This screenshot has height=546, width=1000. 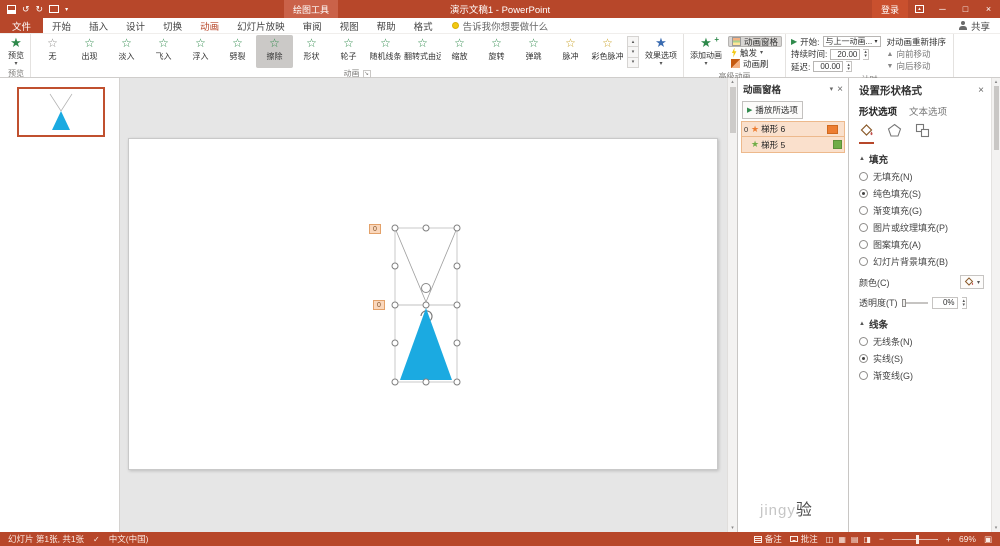 I want to click on triangle-shape, so click(x=426, y=344).